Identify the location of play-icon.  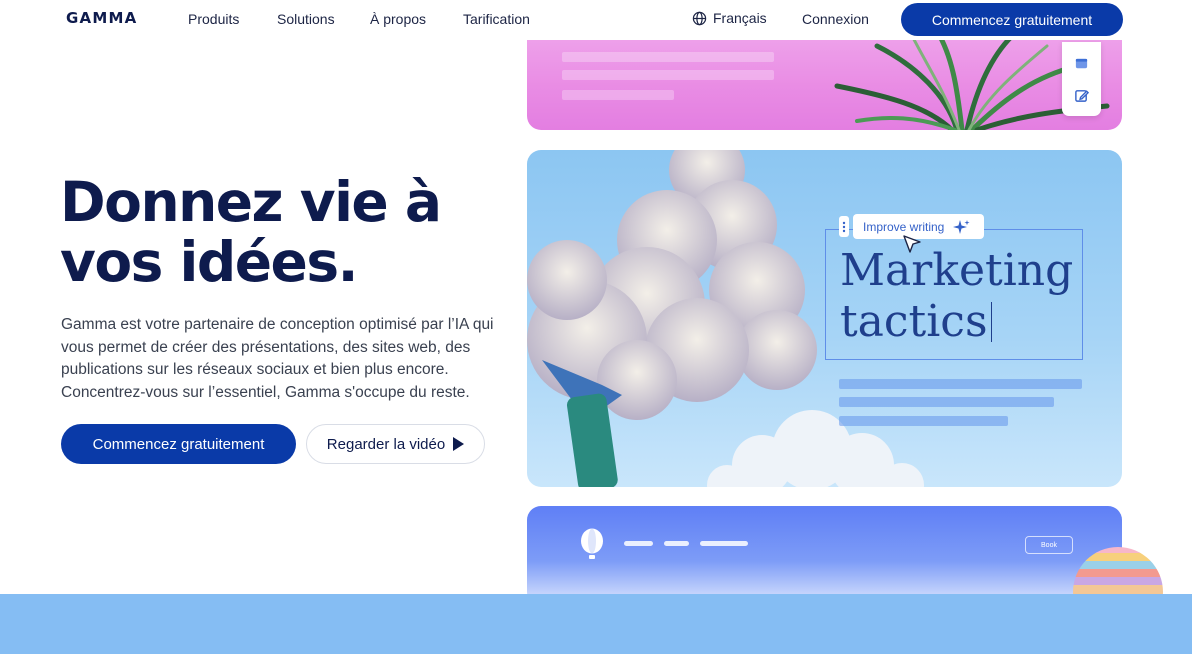
(459, 444).